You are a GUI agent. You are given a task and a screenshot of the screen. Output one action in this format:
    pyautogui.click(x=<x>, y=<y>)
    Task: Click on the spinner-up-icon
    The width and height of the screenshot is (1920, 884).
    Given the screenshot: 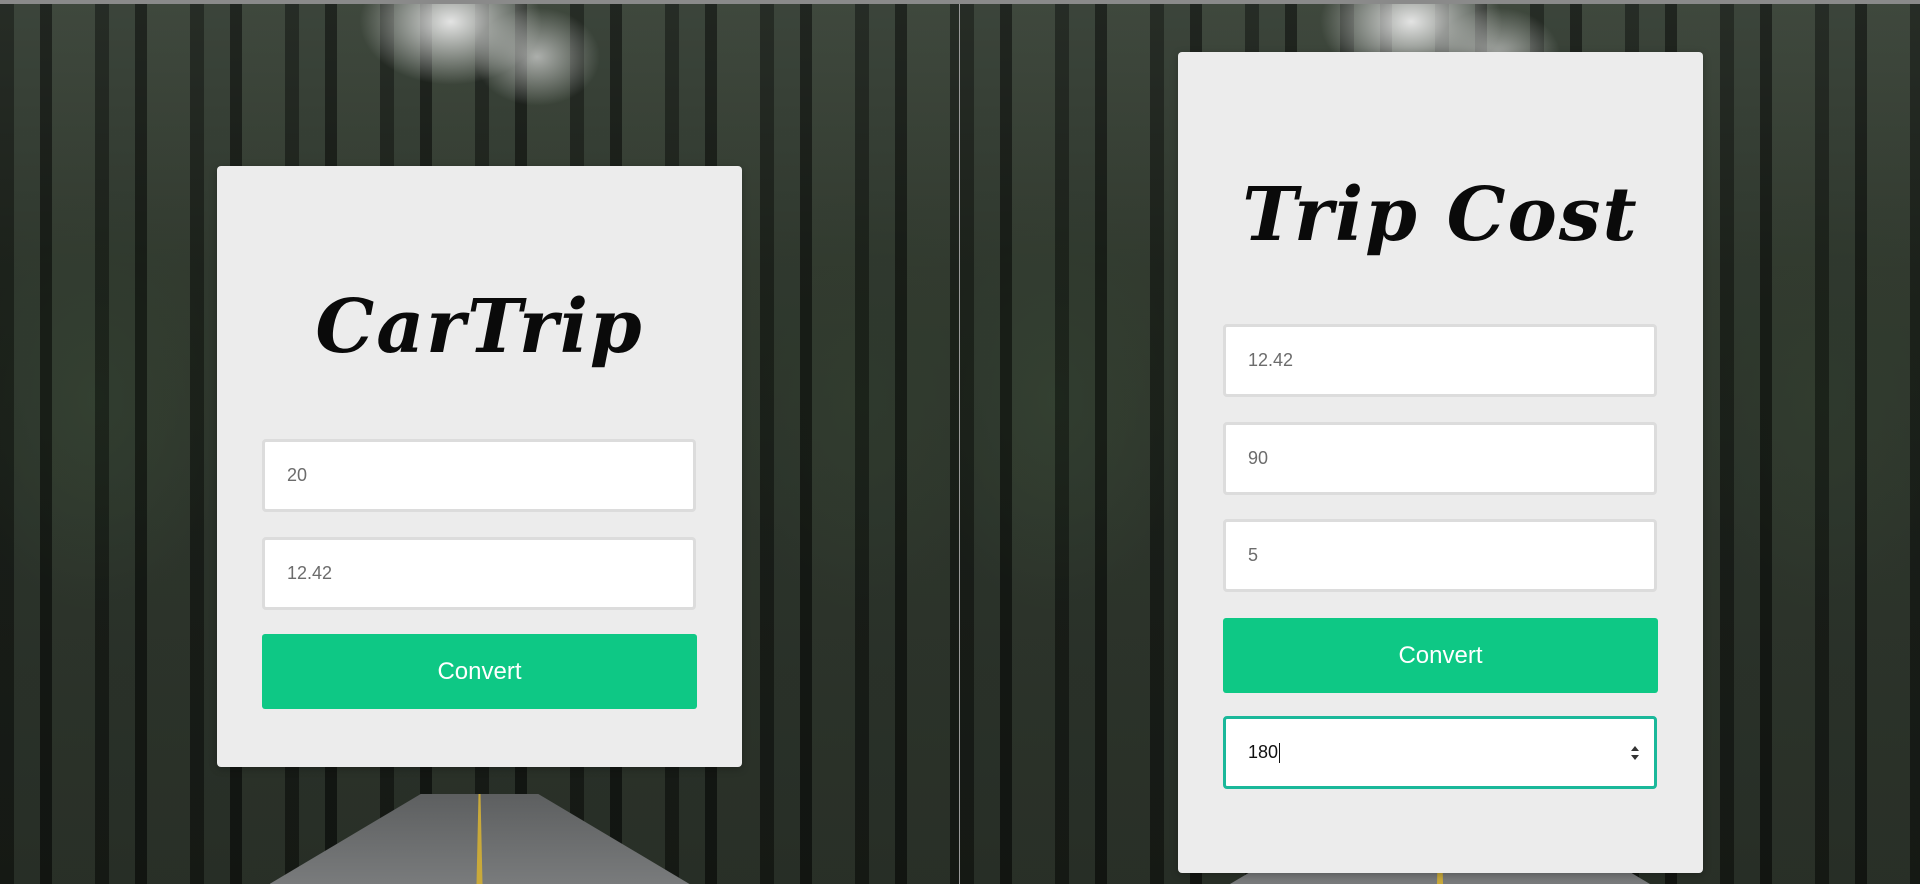 What is the action you would take?
    pyautogui.click(x=1635, y=748)
    